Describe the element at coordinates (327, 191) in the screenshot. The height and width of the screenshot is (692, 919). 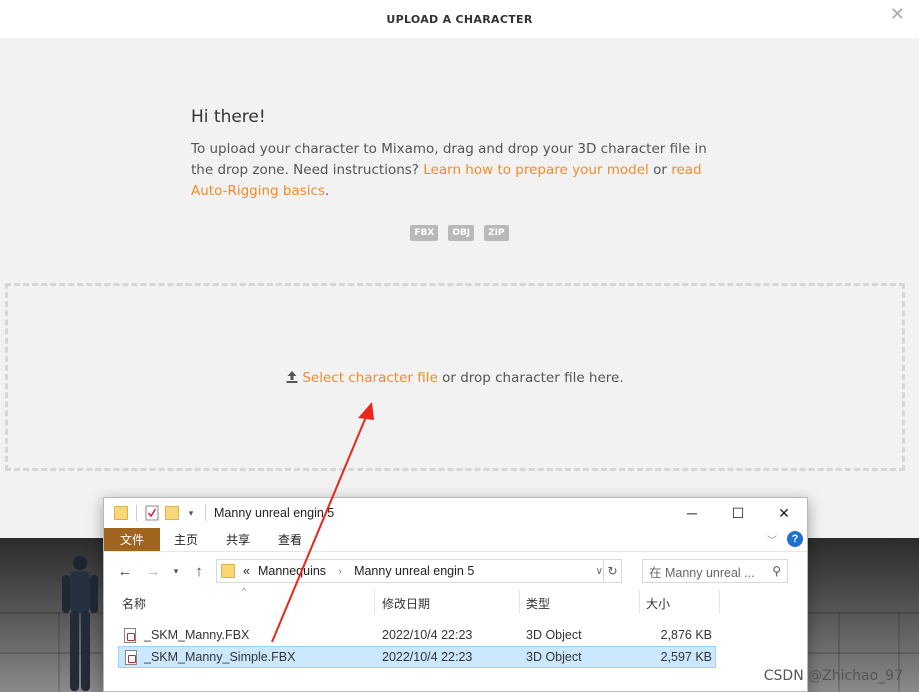
I see `period-text: .` at that location.